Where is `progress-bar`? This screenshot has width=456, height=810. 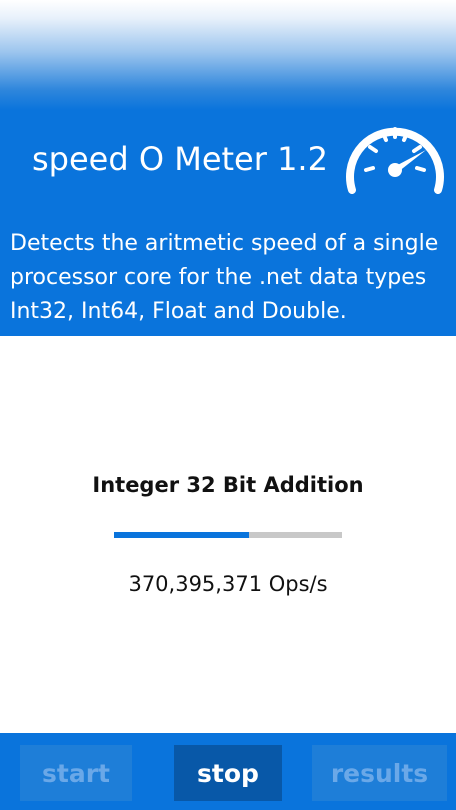 progress-bar is located at coordinates (228, 535).